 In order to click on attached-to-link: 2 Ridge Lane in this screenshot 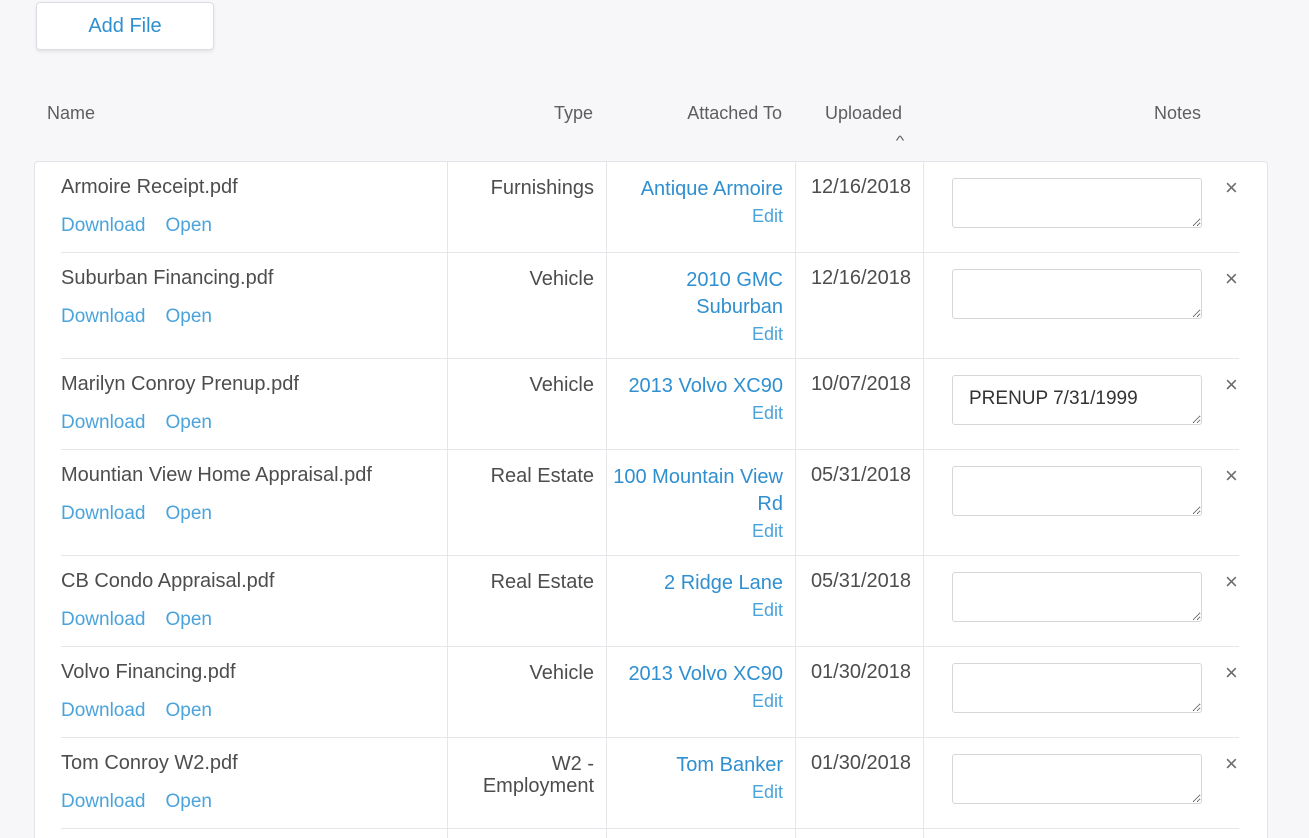, I will do `click(696, 583)`.